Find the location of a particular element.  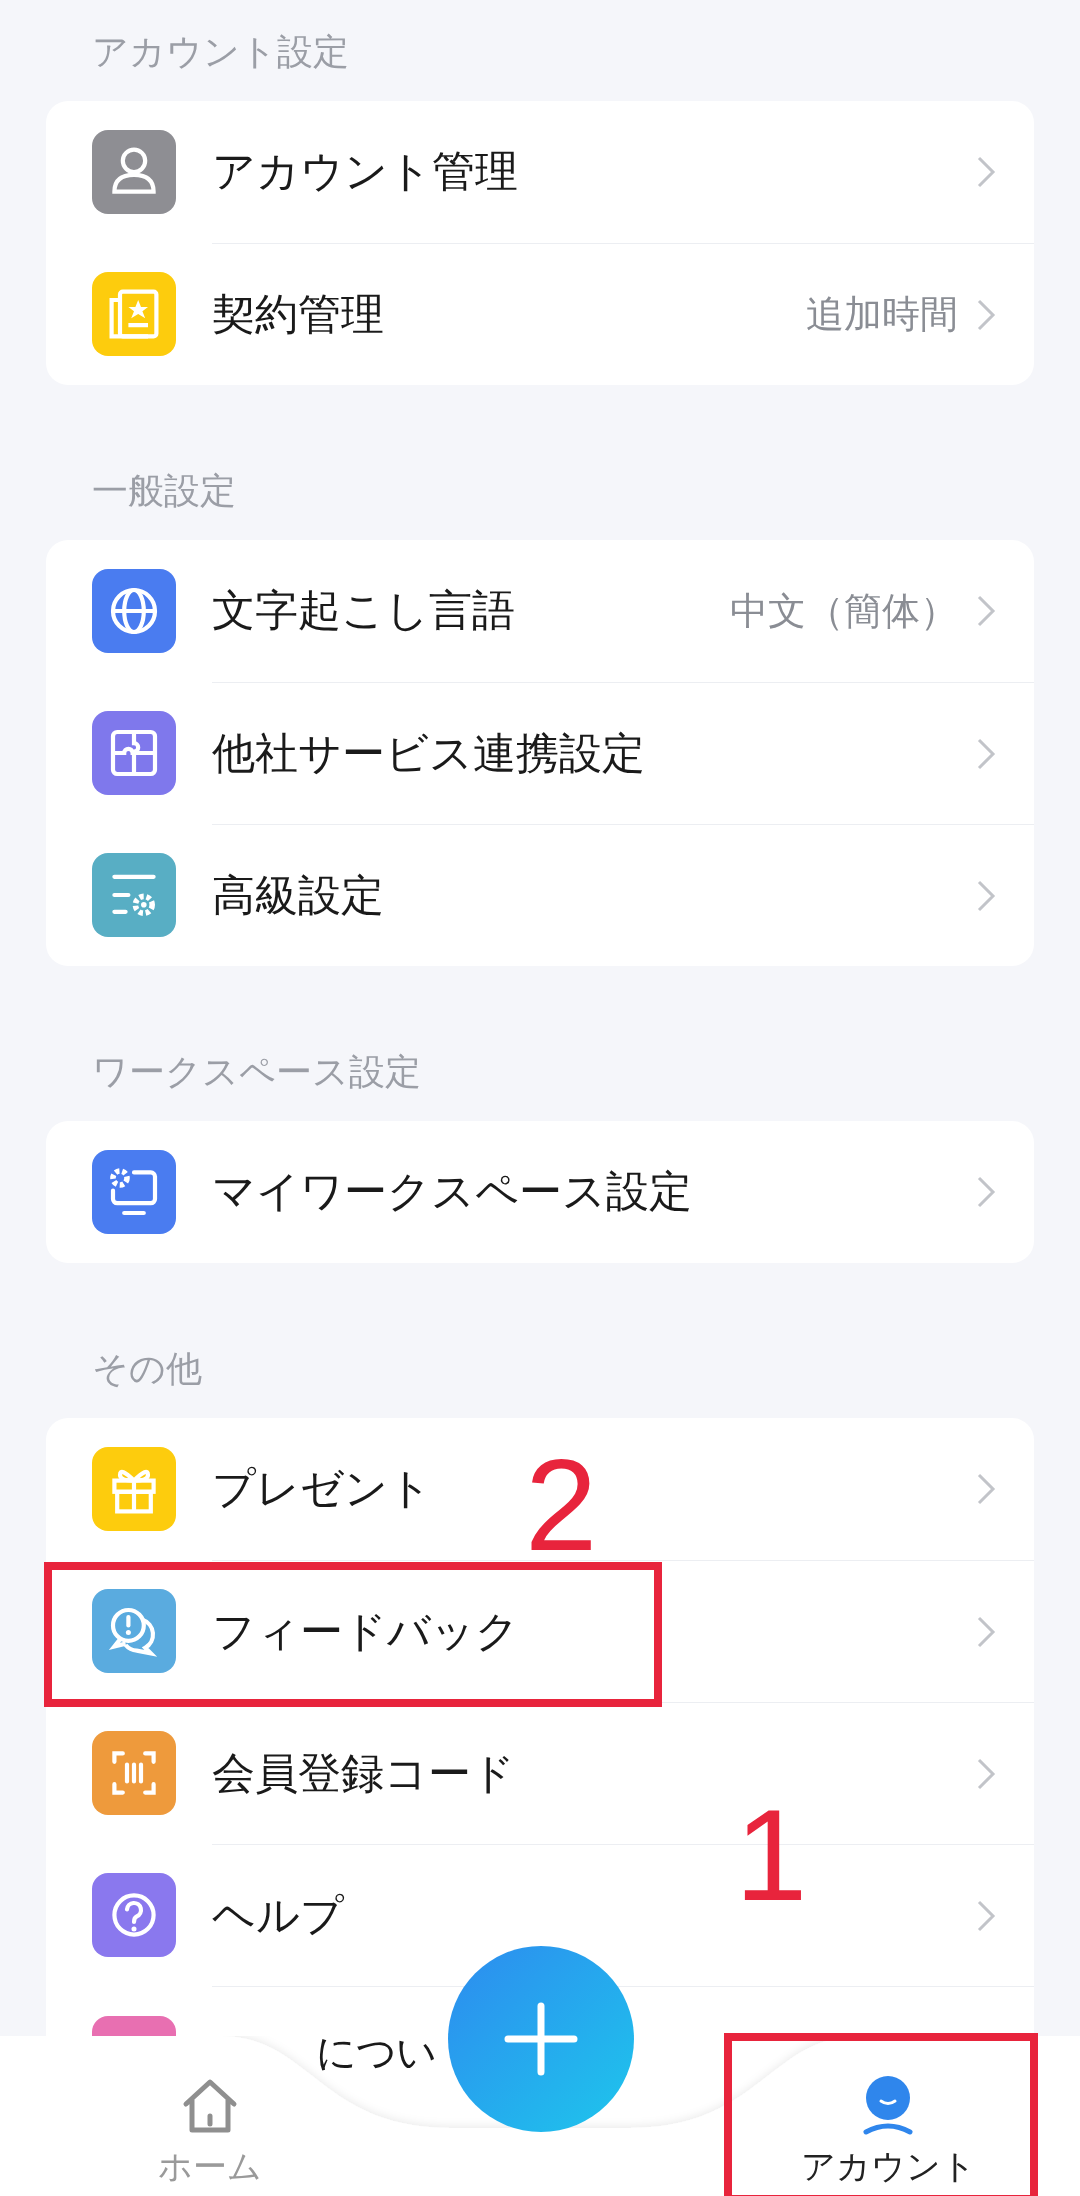

section-header: 一般設定 is located at coordinates (164, 491).